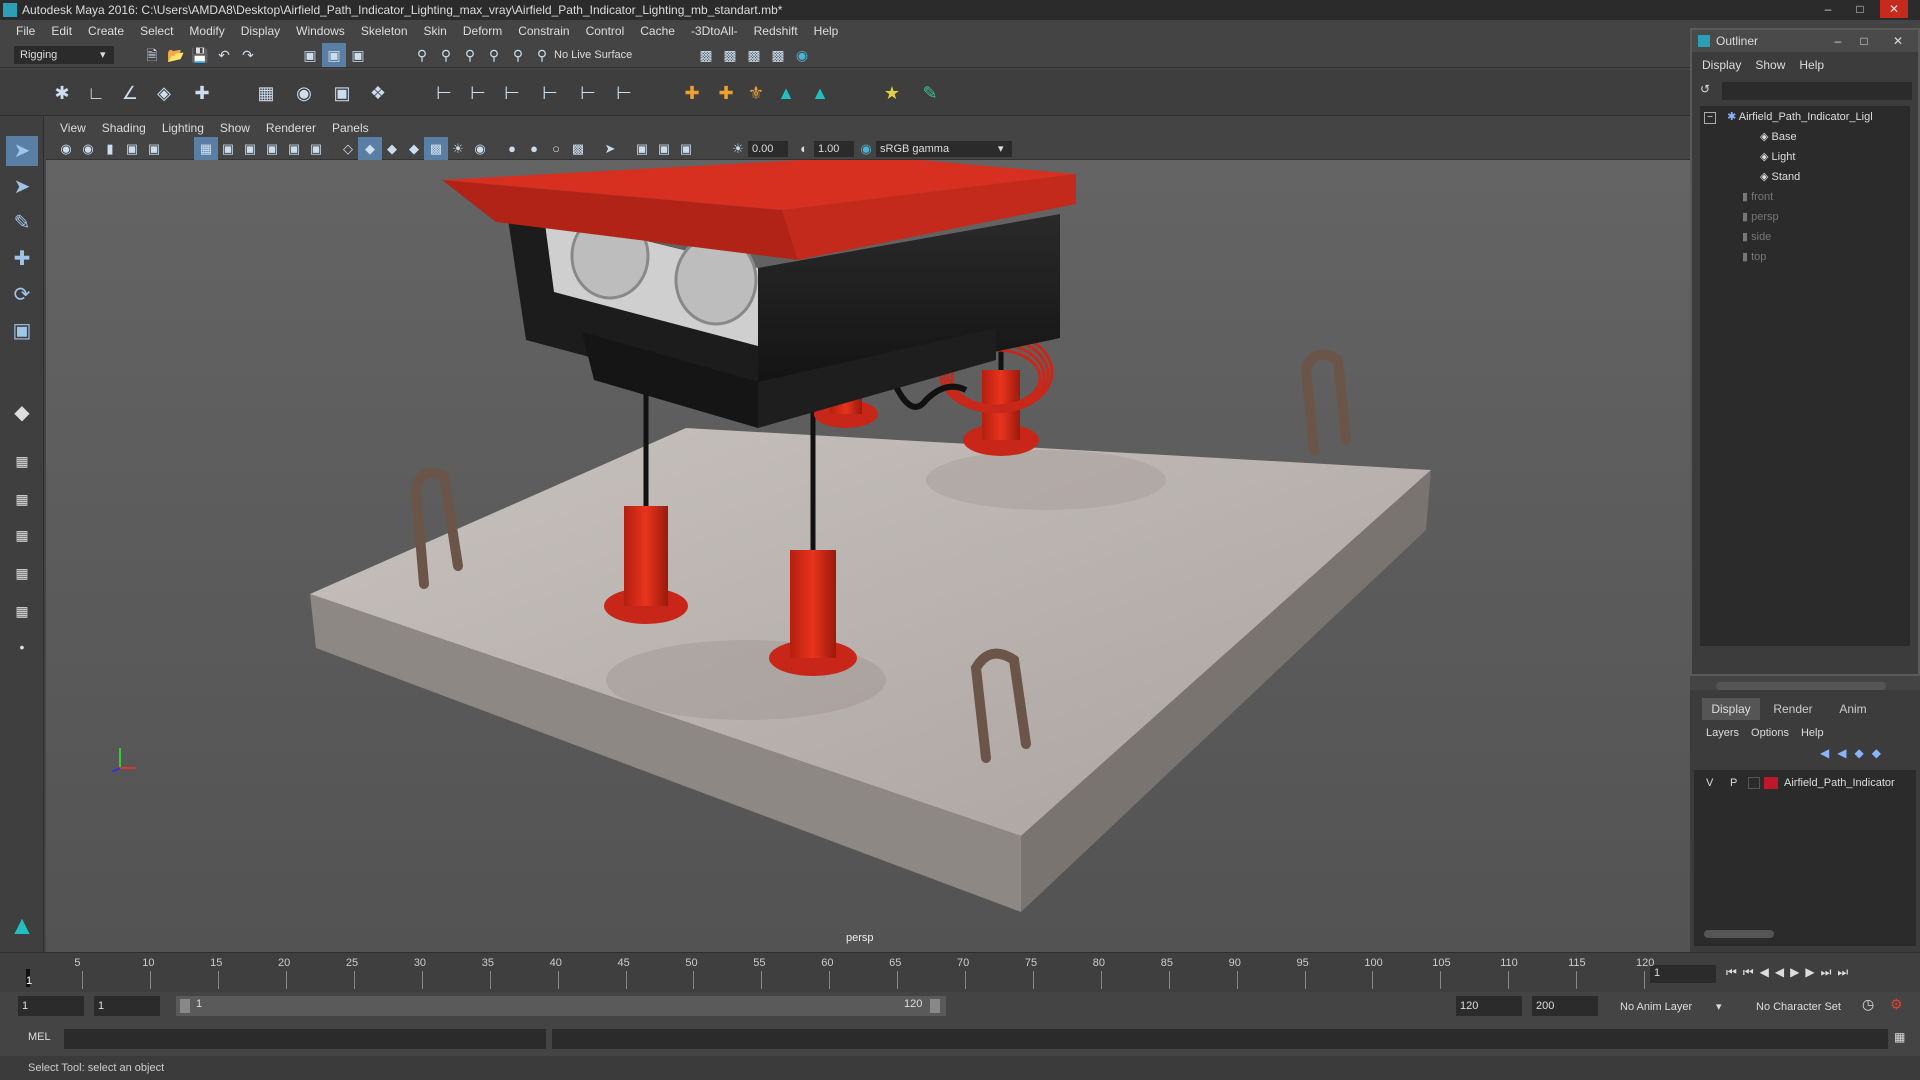  What do you see at coordinates (1864, 41) in the screenshot?
I see `outliner-maximize-icon: □` at bounding box center [1864, 41].